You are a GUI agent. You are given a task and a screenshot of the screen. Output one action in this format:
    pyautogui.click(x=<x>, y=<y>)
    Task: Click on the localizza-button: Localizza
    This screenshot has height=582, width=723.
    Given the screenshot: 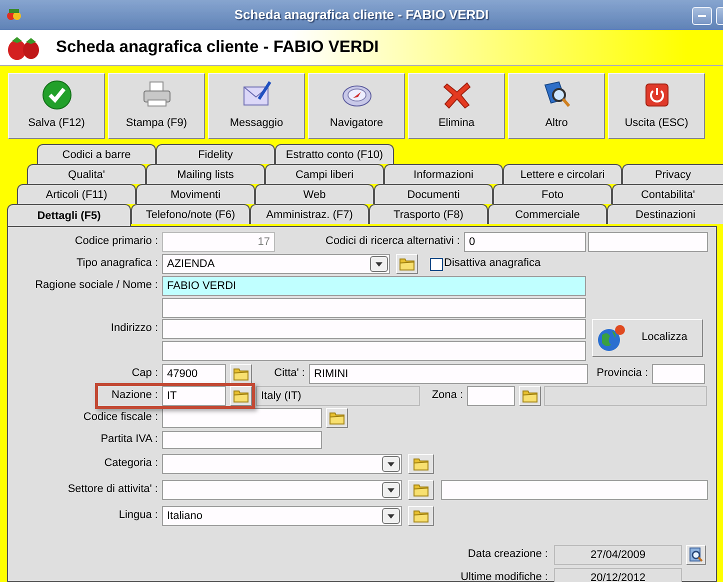 What is the action you would take?
    pyautogui.click(x=647, y=338)
    